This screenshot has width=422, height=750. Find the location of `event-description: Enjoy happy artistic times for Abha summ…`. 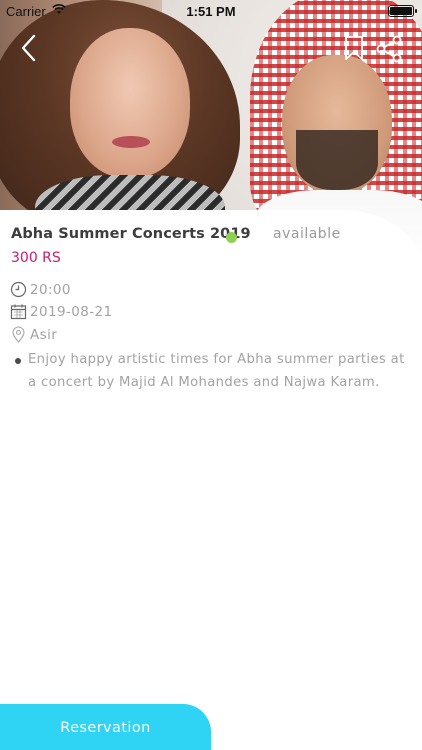

event-description: Enjoy happy artistic times for Abha summ… is located at coordinates (216, 371).